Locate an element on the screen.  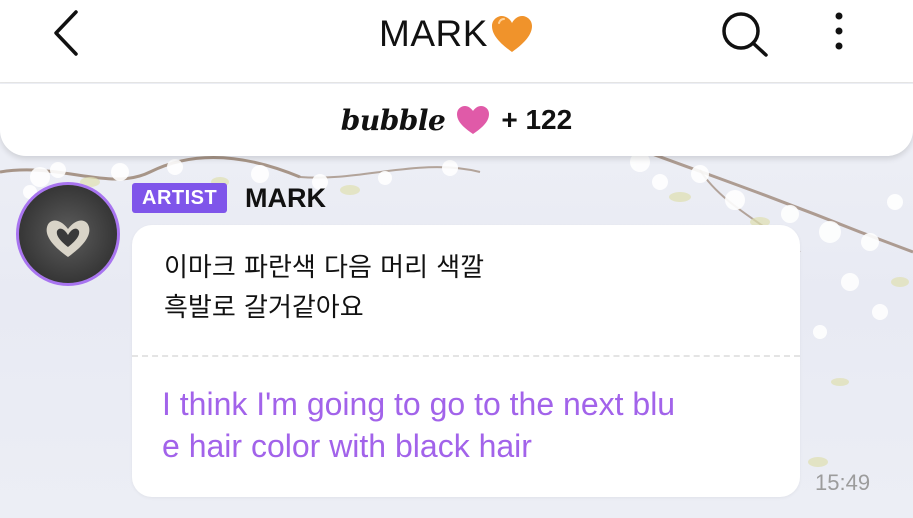
search-button is located at coordinates (745, 34).